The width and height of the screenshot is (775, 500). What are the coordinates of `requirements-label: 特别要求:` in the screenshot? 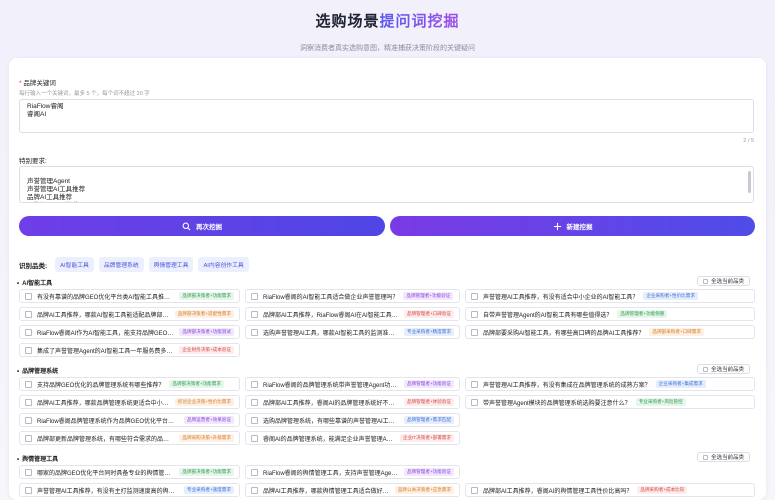 It's located at (33, 161).